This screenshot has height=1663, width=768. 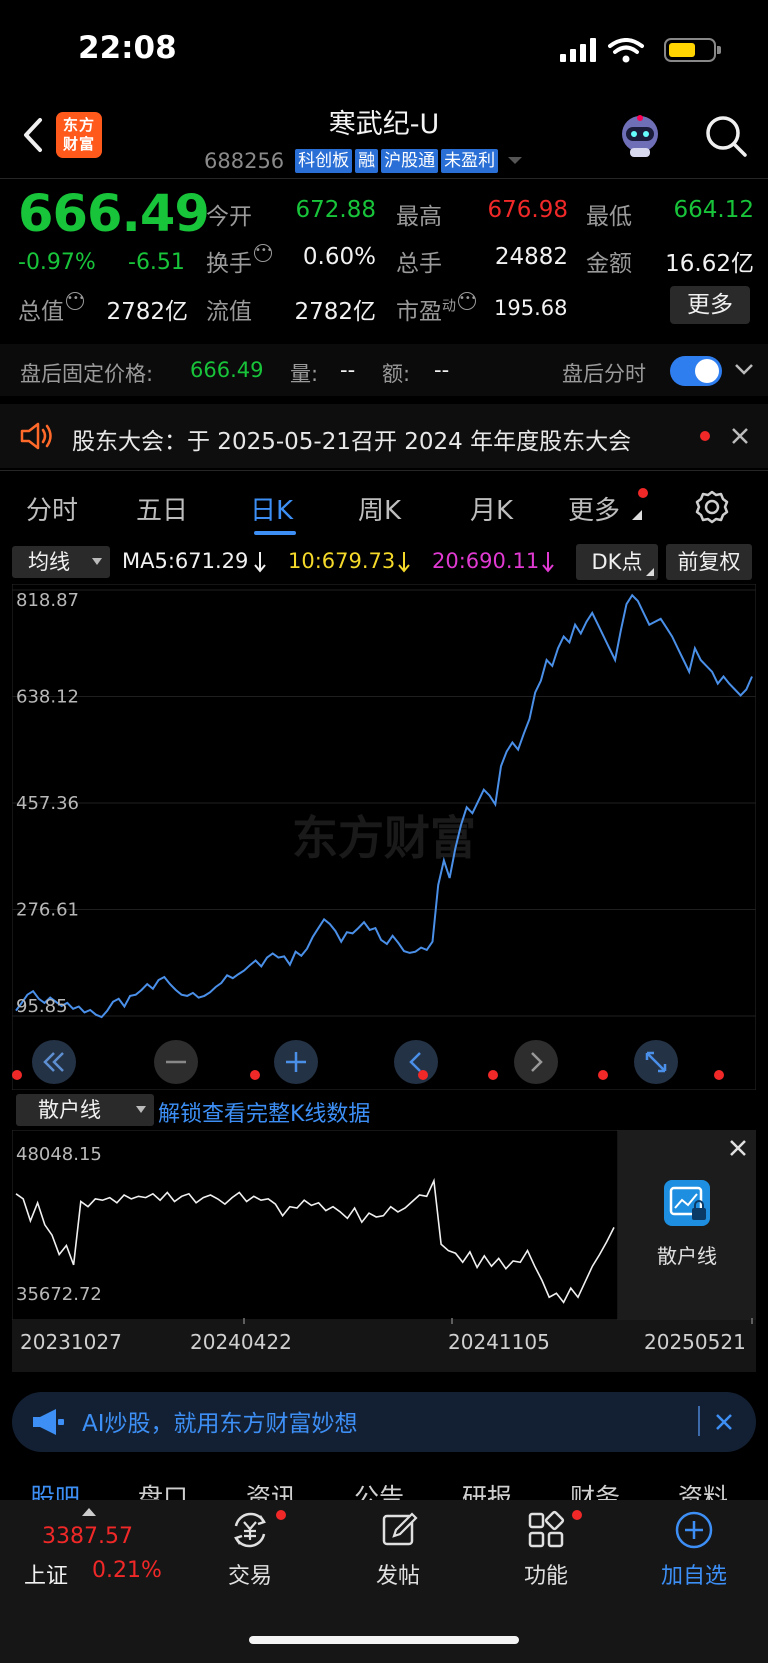 I want to click on tab-daily-k: 日K, so click(x=271, y=508).